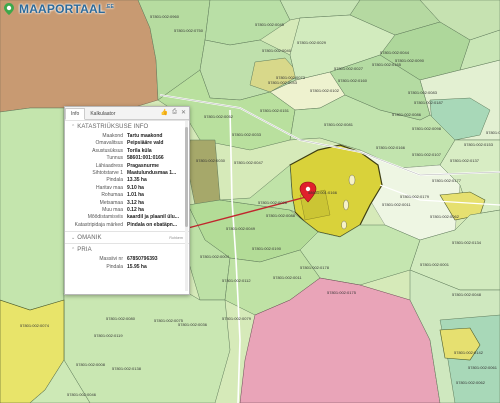 Image resolution: width=500 pixels, height=403 pixels. I want to click on info-row: Asustusüksus Torila küla, so click(127, 151).